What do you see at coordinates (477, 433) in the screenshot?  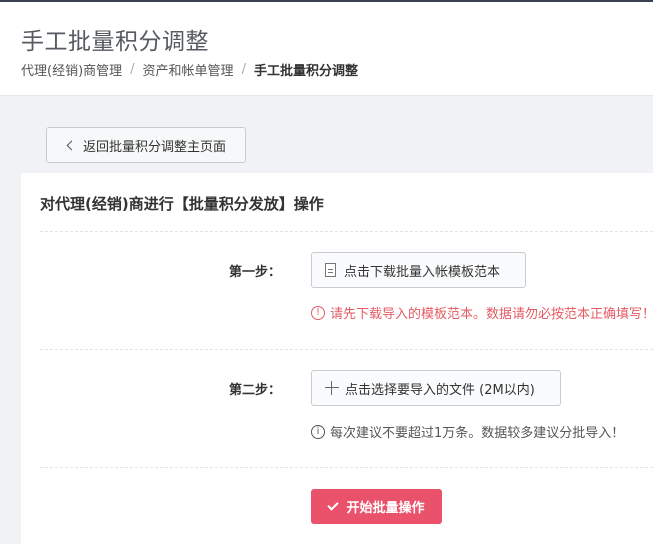 I see `step2-info-text: 每次建议不要超过1万条。数据较多建议分批导入！` at bounding box center [477, 433].